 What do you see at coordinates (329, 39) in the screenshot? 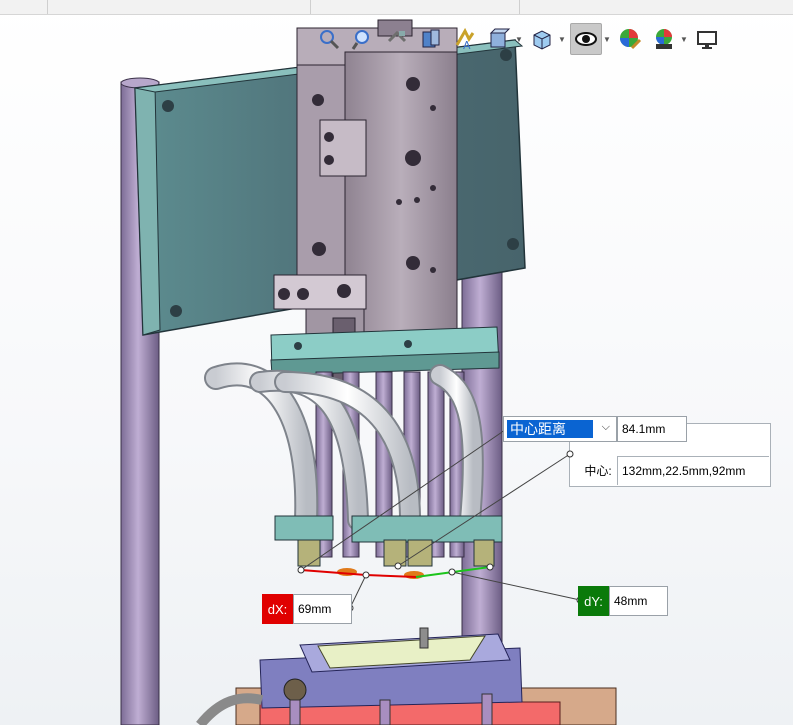
I see `zoom-fit-icon` at bounding box center [329, 39].